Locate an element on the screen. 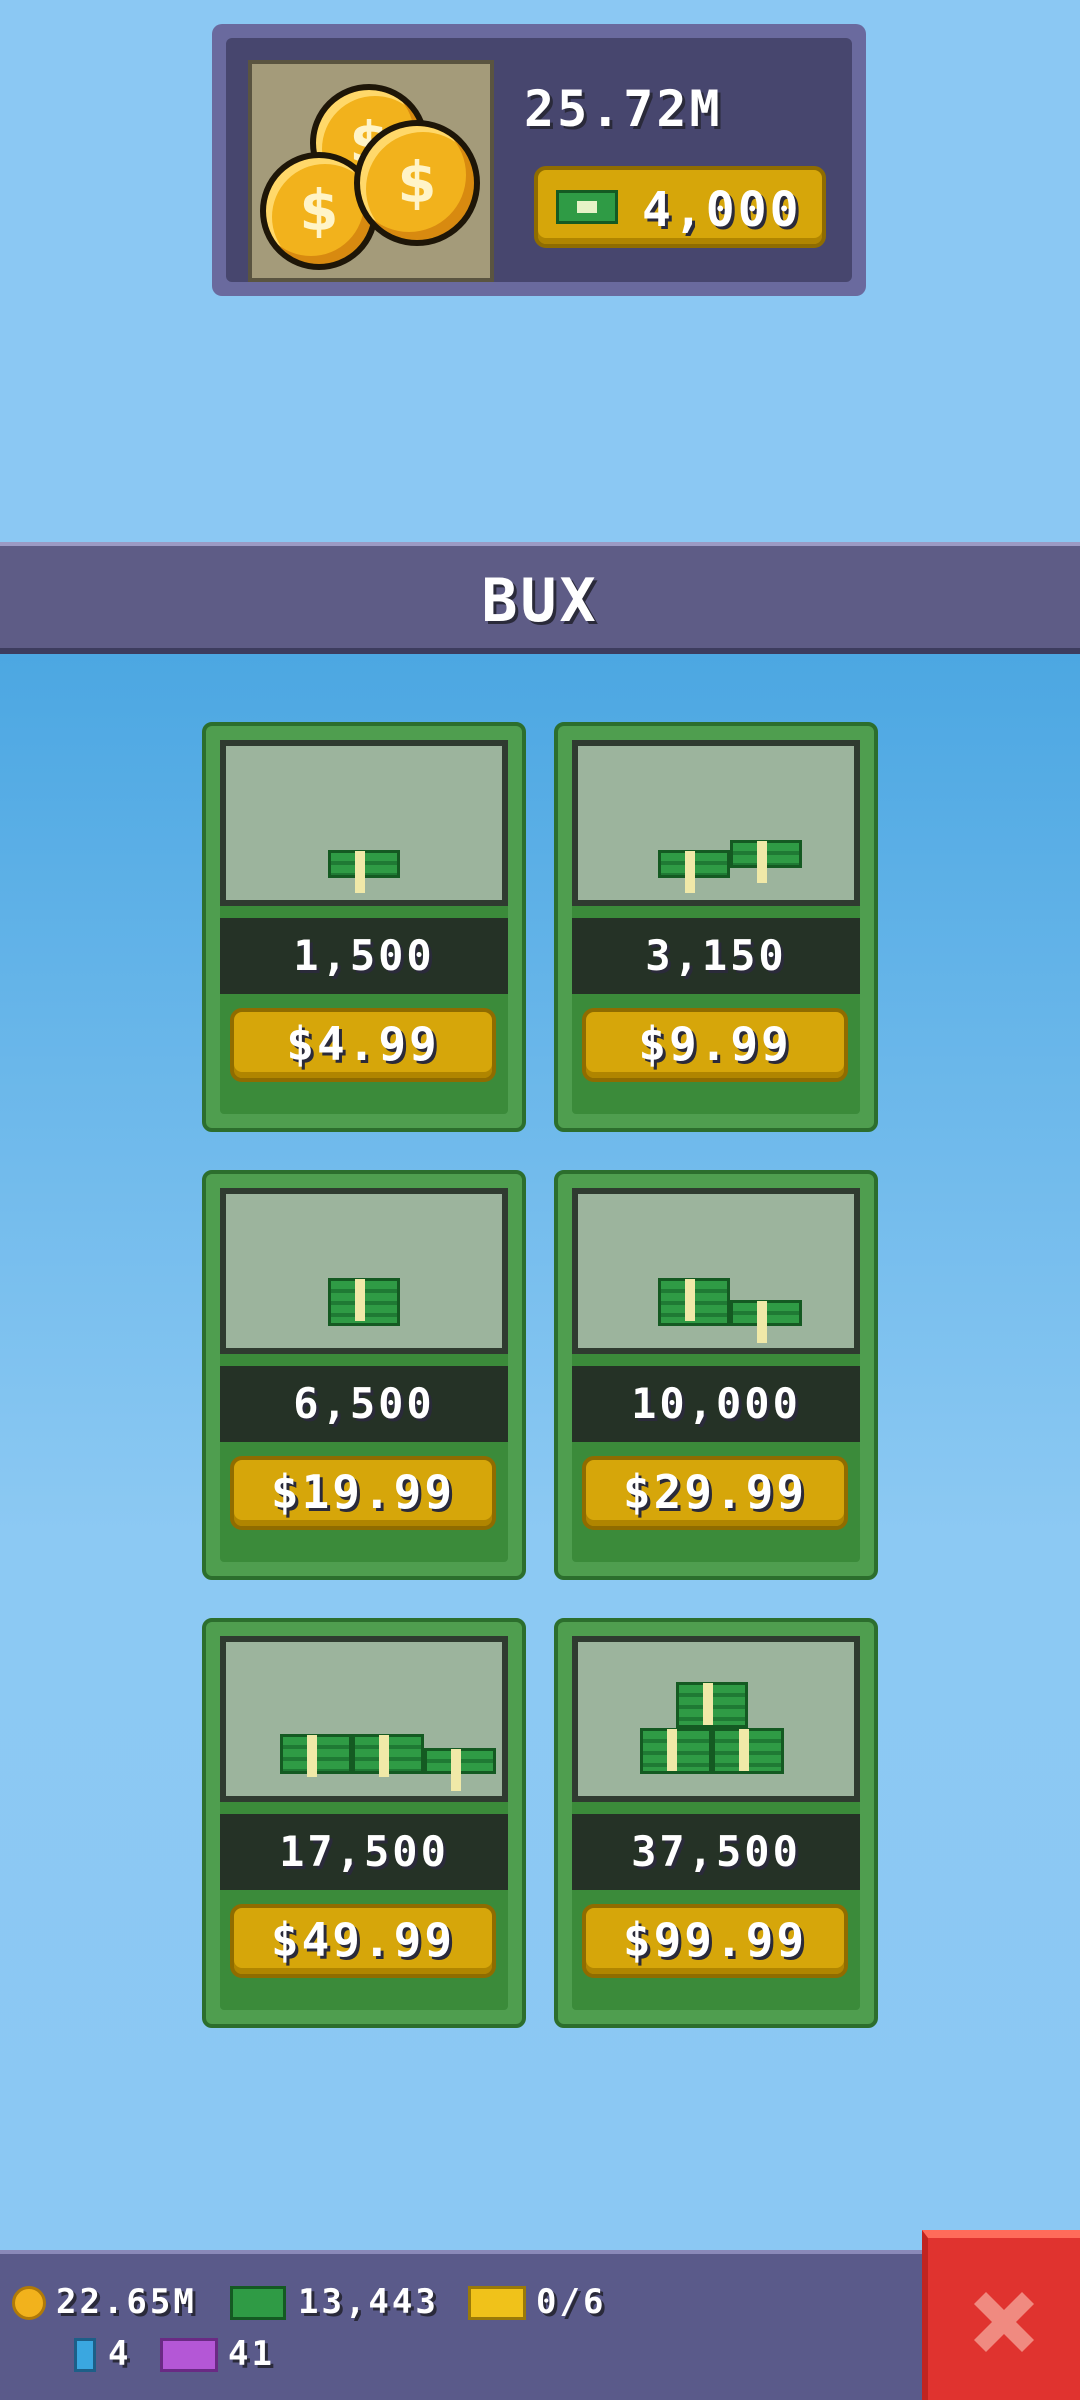  buy-button: $4.99 is located at coordinates (363, 1045).